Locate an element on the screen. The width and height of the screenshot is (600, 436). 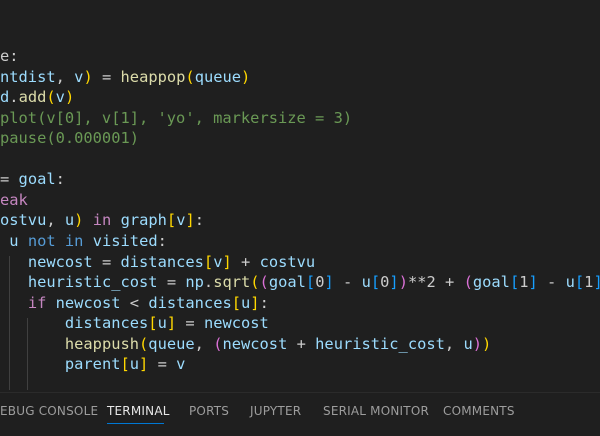
code-line: plot(v[0], v[1], 'yo', markersize = 3) is located at coordinates (176, 118).